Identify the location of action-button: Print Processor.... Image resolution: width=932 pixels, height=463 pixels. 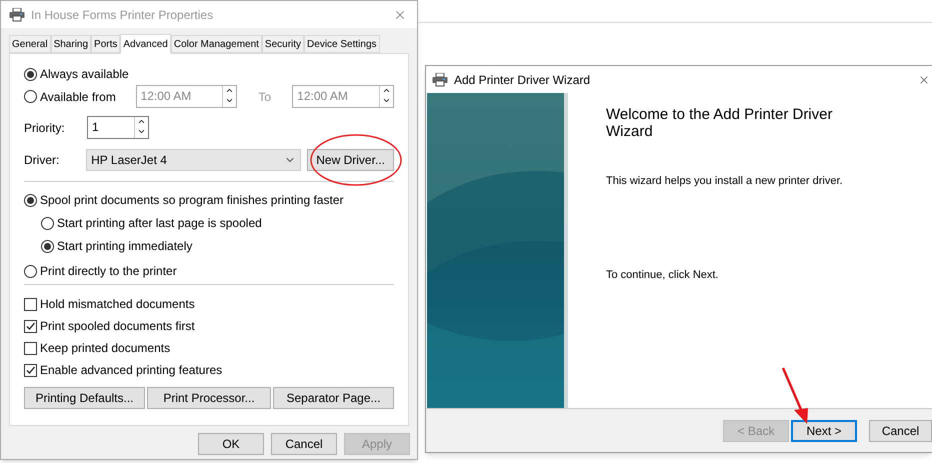
(209, 398).